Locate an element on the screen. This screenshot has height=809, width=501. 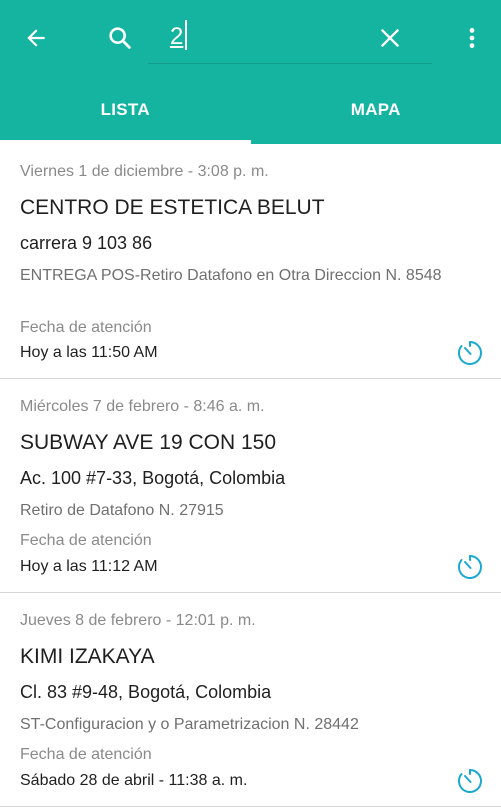
search-icon is located at coordinates (120, 38).